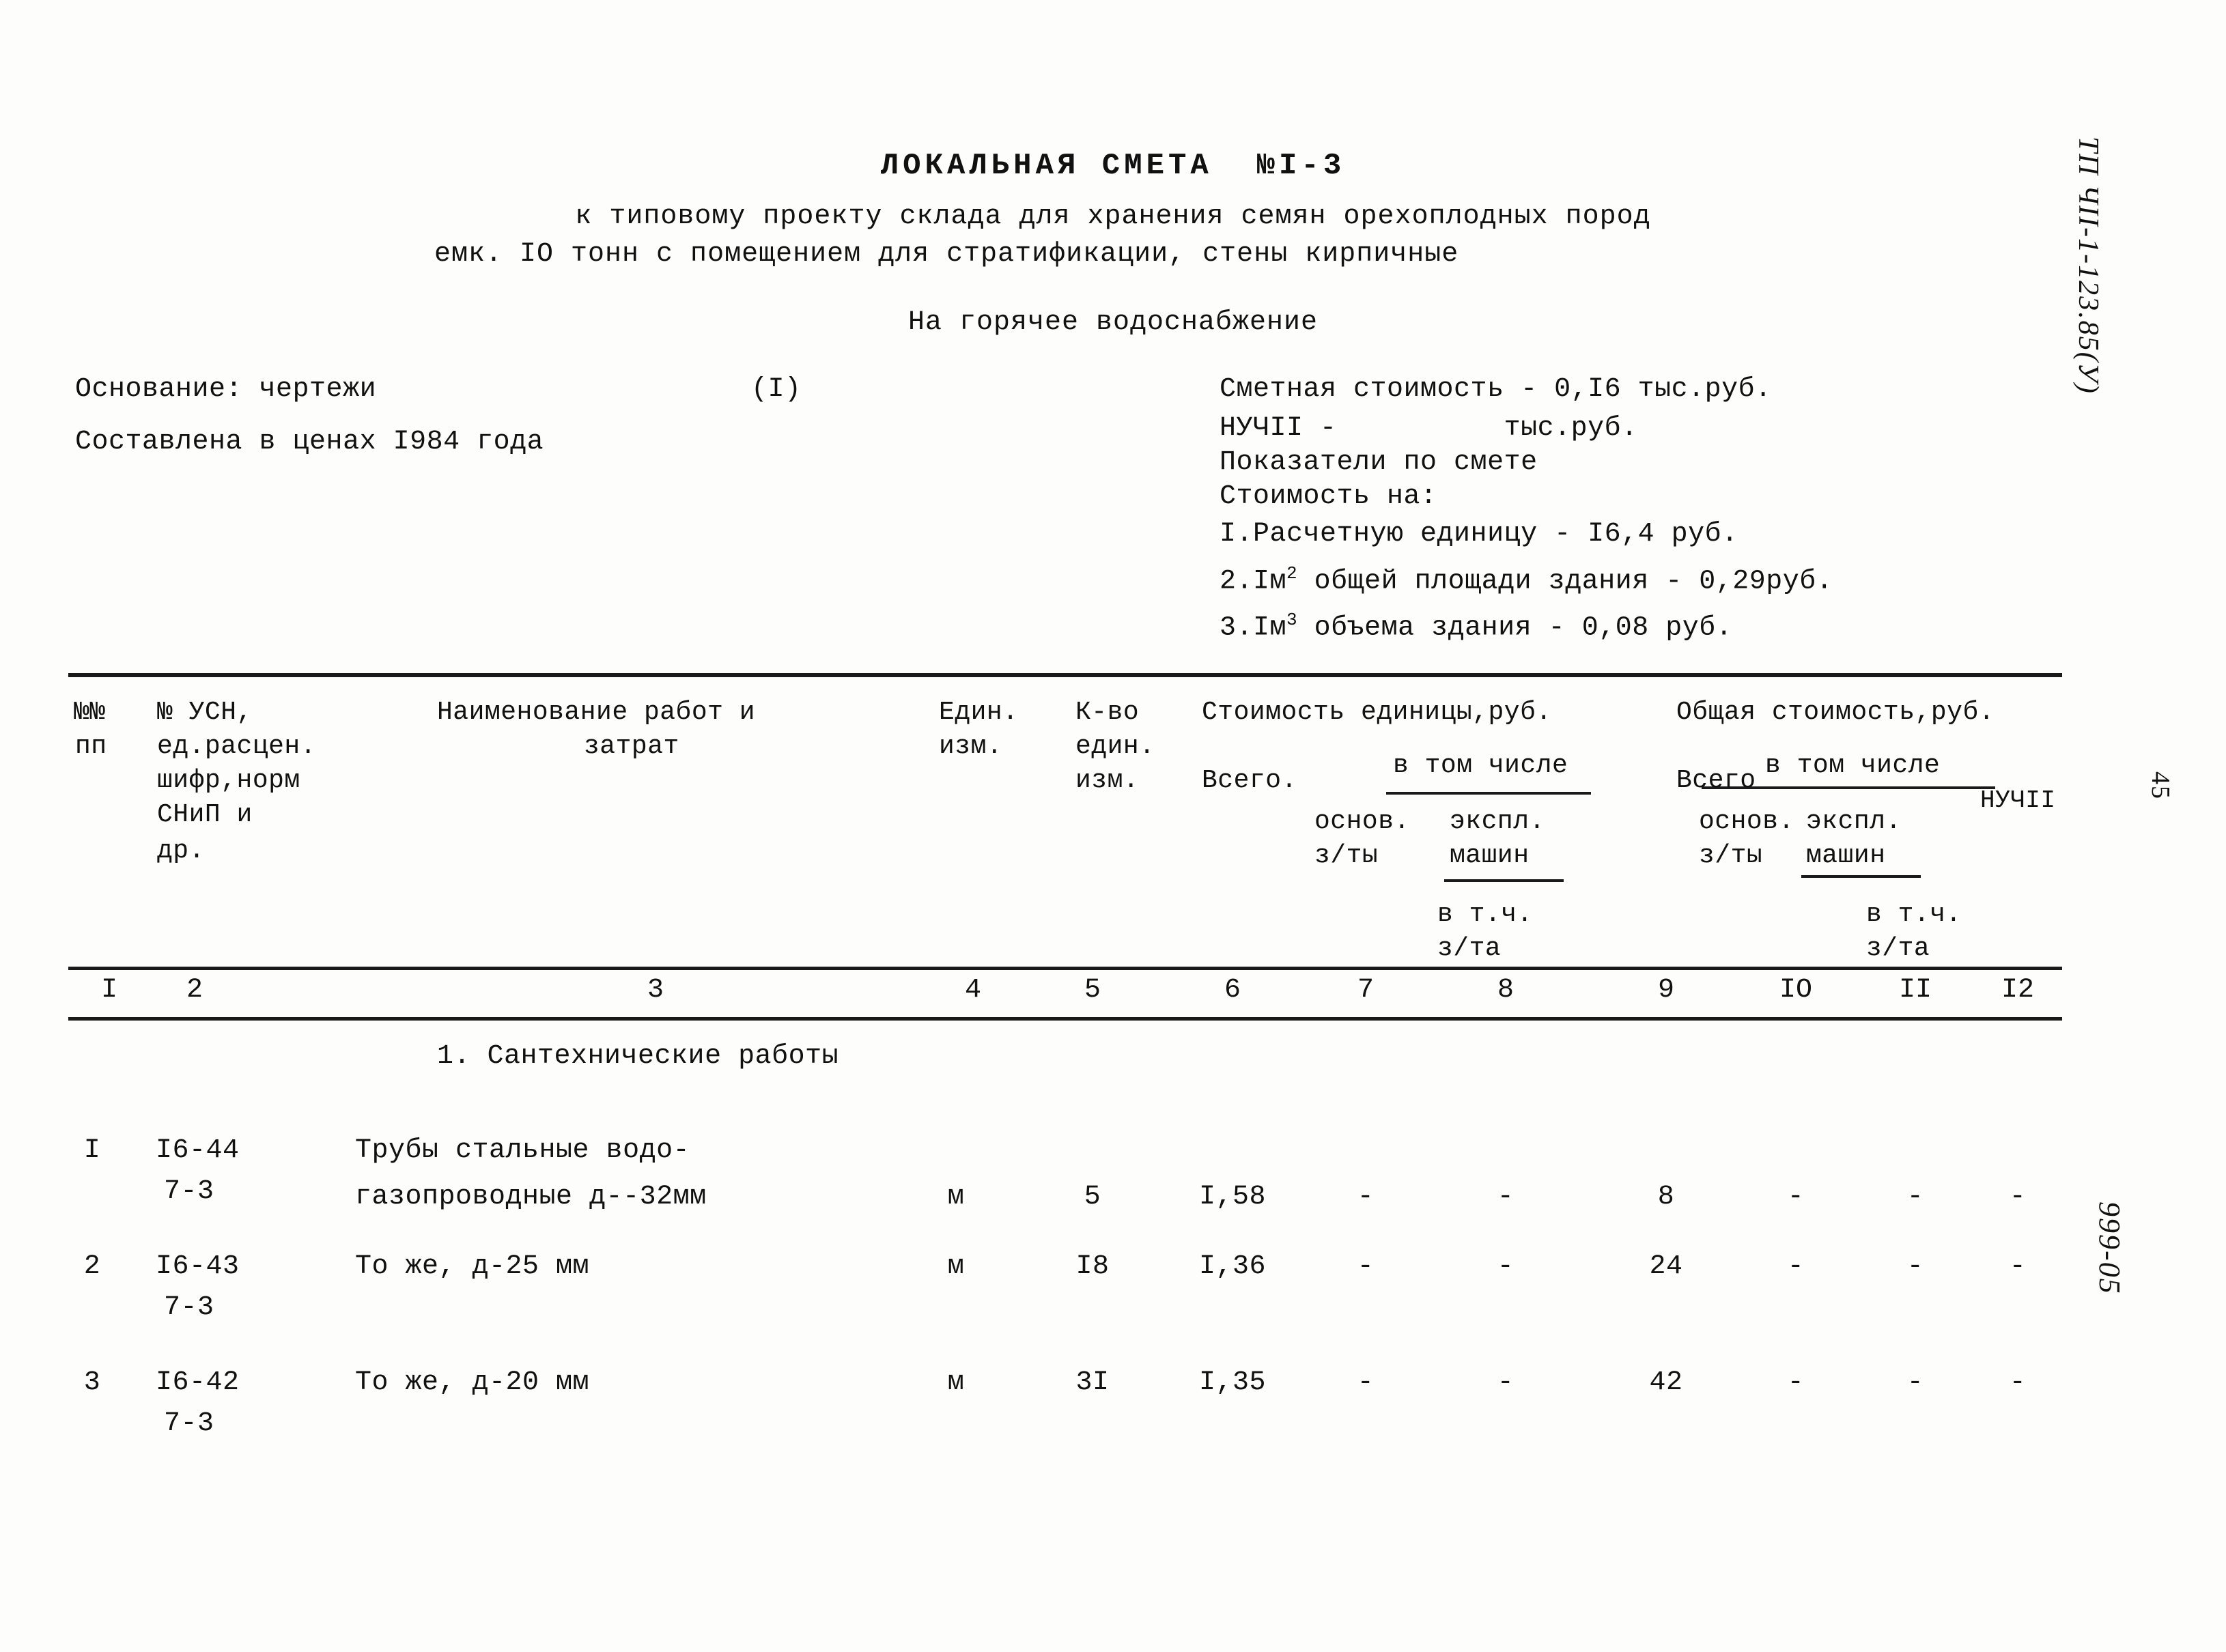 The height and width of the screenshot is (1652, 2226). Describe the element at coordinates (1861, 876) in the screenshot. I see `machines-underline-total` at that location.